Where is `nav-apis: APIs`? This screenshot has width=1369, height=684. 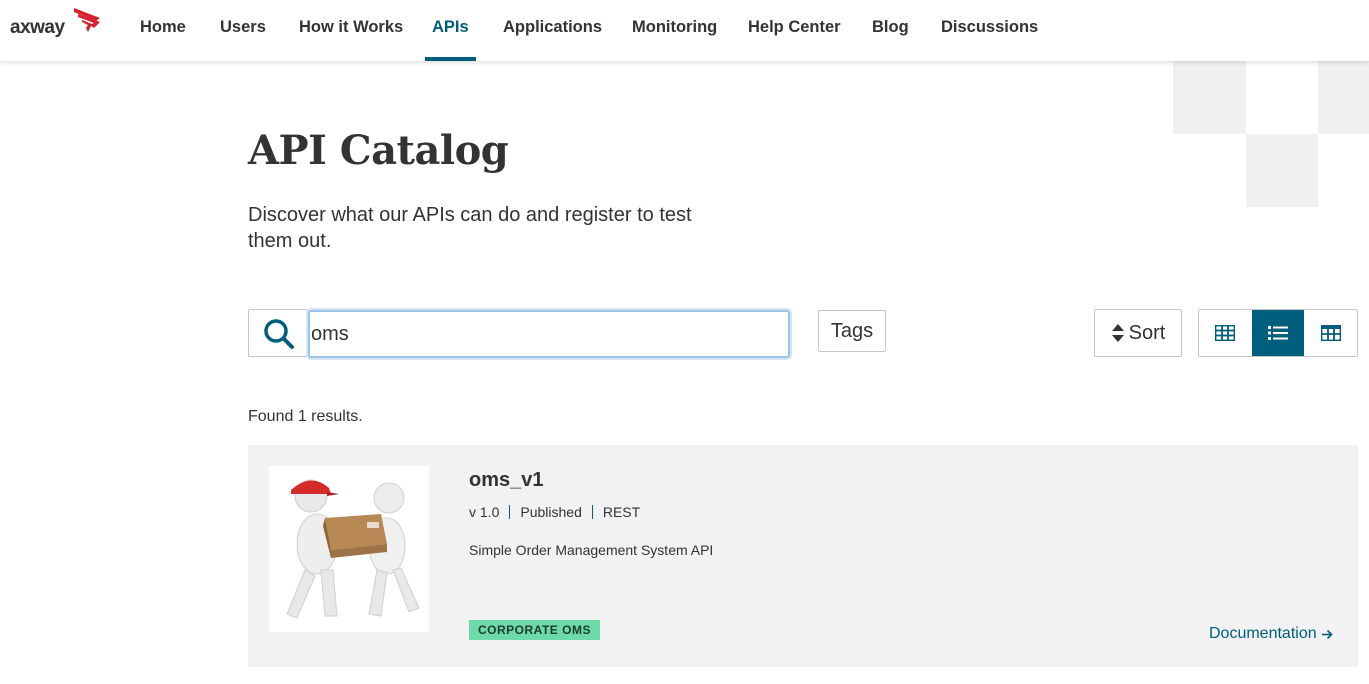 nav-apis: APIs is located at coordinates (450, 27).